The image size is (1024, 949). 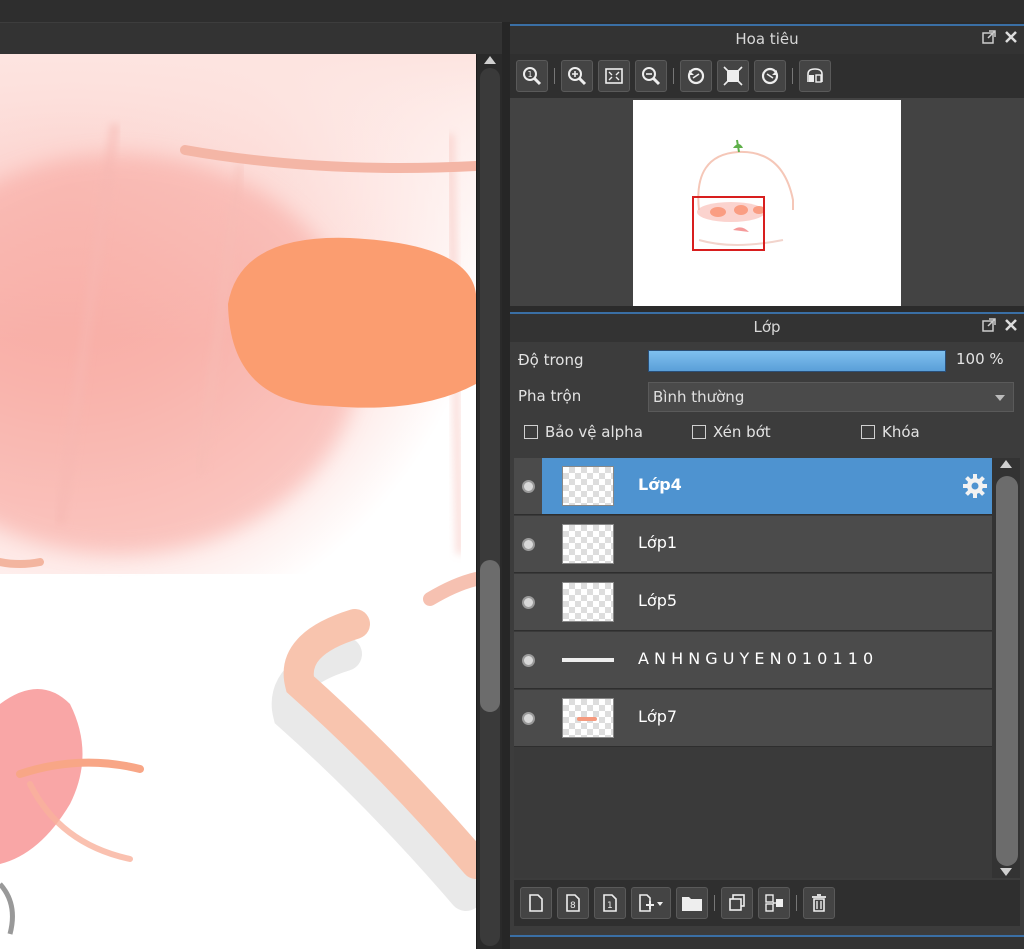 What do you see at coordinates (699, 397) in the screenshot?
I see `blend-mode-value: Bình thường` at bounding box center [699, 397].